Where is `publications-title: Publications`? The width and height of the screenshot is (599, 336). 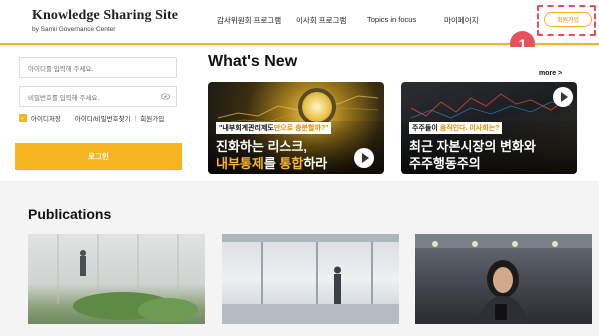 publications-title: Publications is located at coordinates (70, 214).